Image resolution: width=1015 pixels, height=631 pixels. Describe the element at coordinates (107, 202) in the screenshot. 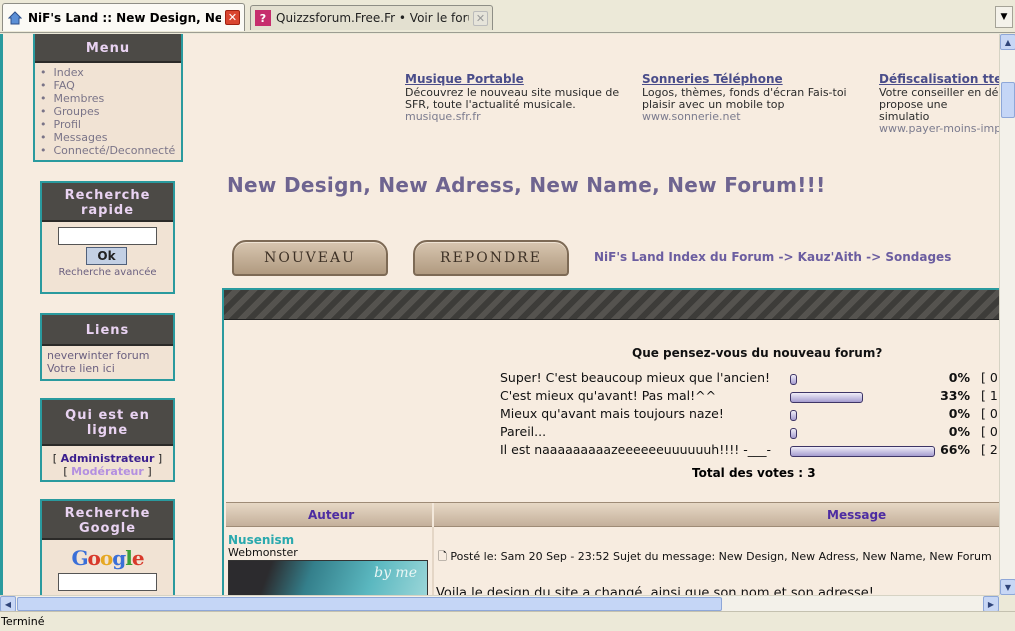

I see `quick-search-title: Recherche rapide` at that location.